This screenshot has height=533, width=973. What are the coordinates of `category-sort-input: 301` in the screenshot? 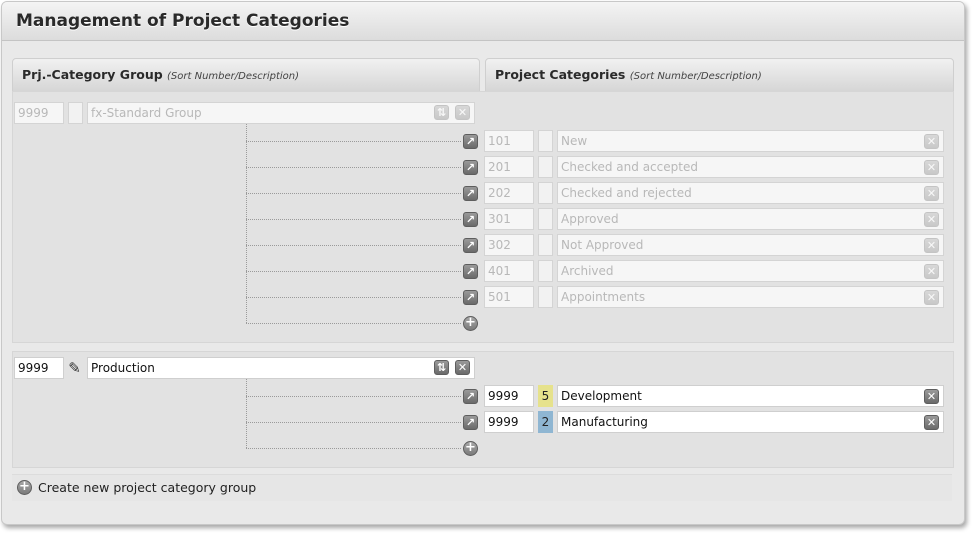 It's located at (509, 219).